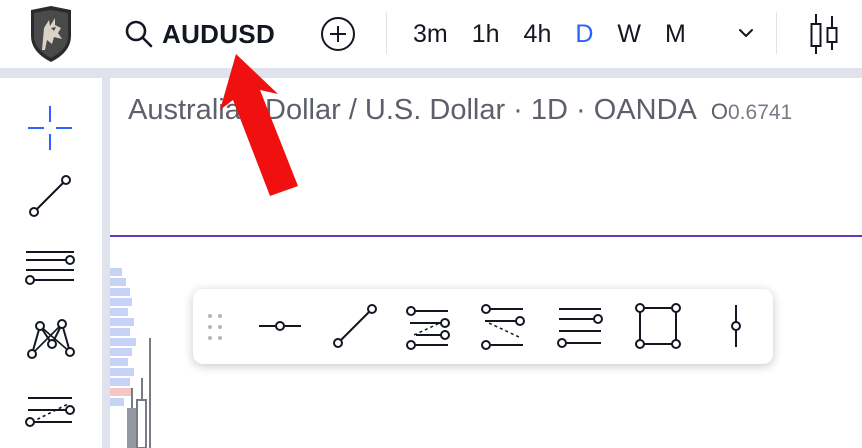 Image resolution: width=862 pixels, height=448 pixels. Describe the element at coordinates (338, 34) in the screenshot. I see `compare-add-symbol-button` at that location.